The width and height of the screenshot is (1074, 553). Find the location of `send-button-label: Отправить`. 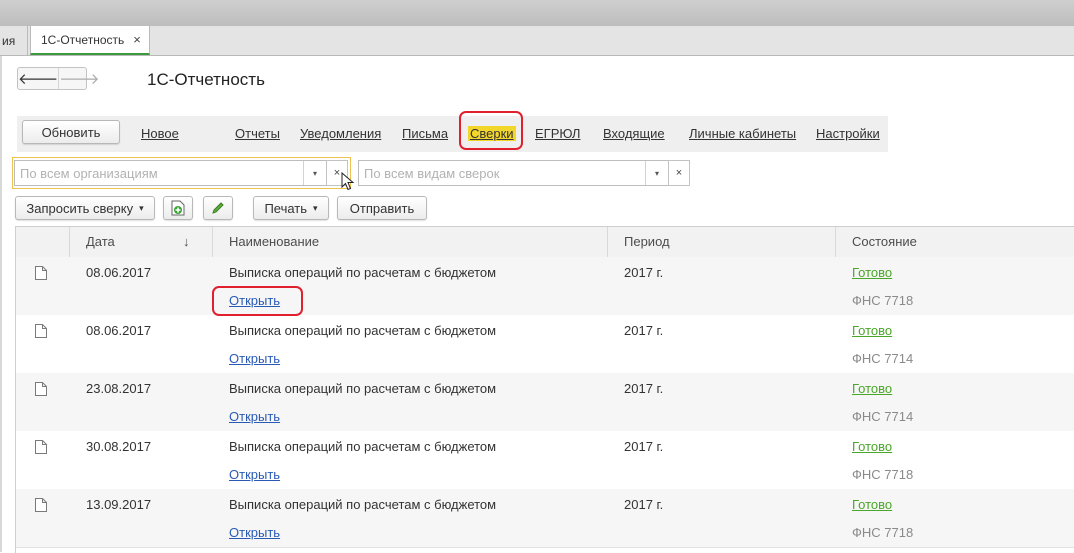

send-button-label: Отправить is located at coordinates (382, 208).